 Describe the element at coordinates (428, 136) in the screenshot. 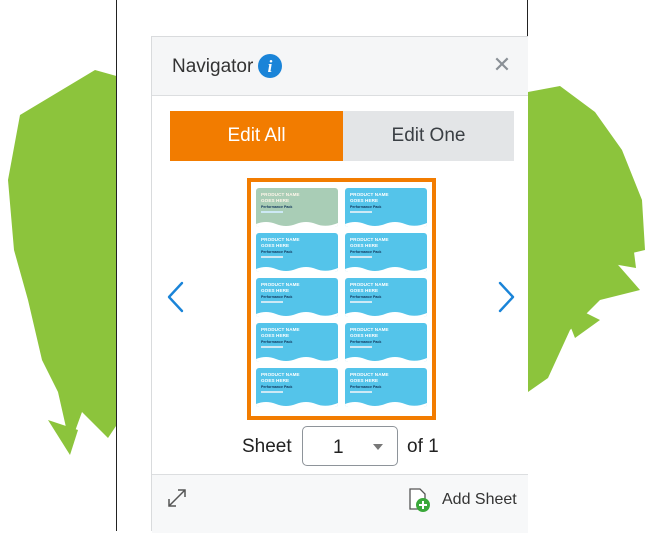

I see `tab-edit-one: Edit One` at that location.